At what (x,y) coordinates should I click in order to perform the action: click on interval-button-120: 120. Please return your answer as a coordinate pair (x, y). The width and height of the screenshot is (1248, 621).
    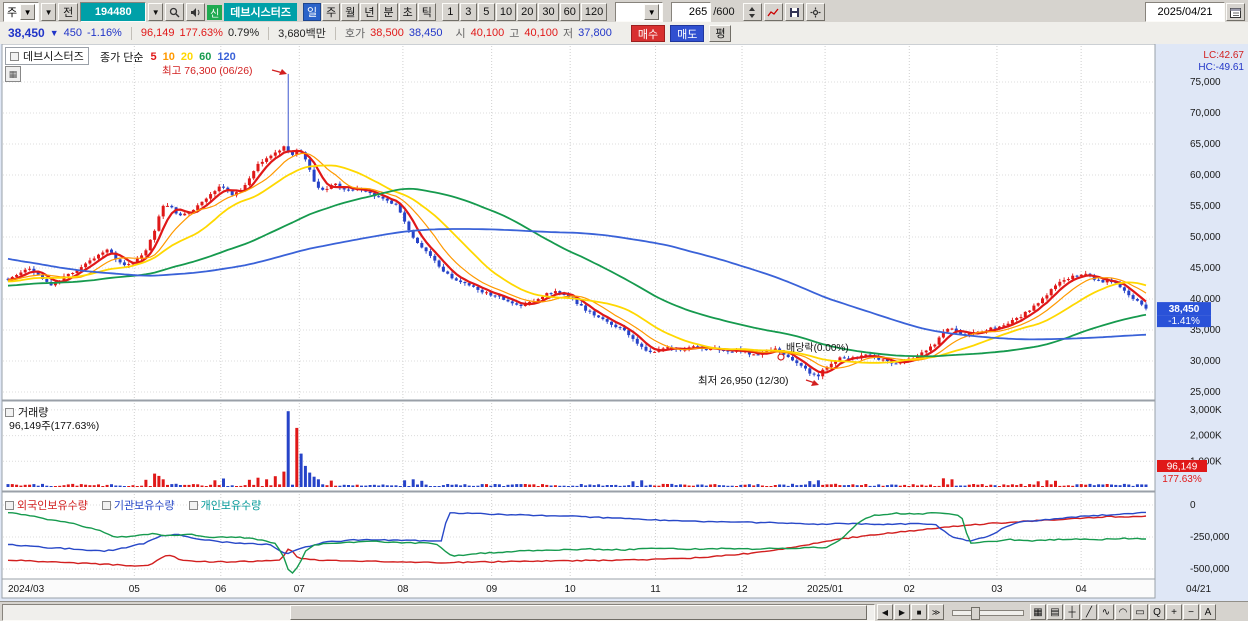
    Looking at the image, I should click on (594, 12).